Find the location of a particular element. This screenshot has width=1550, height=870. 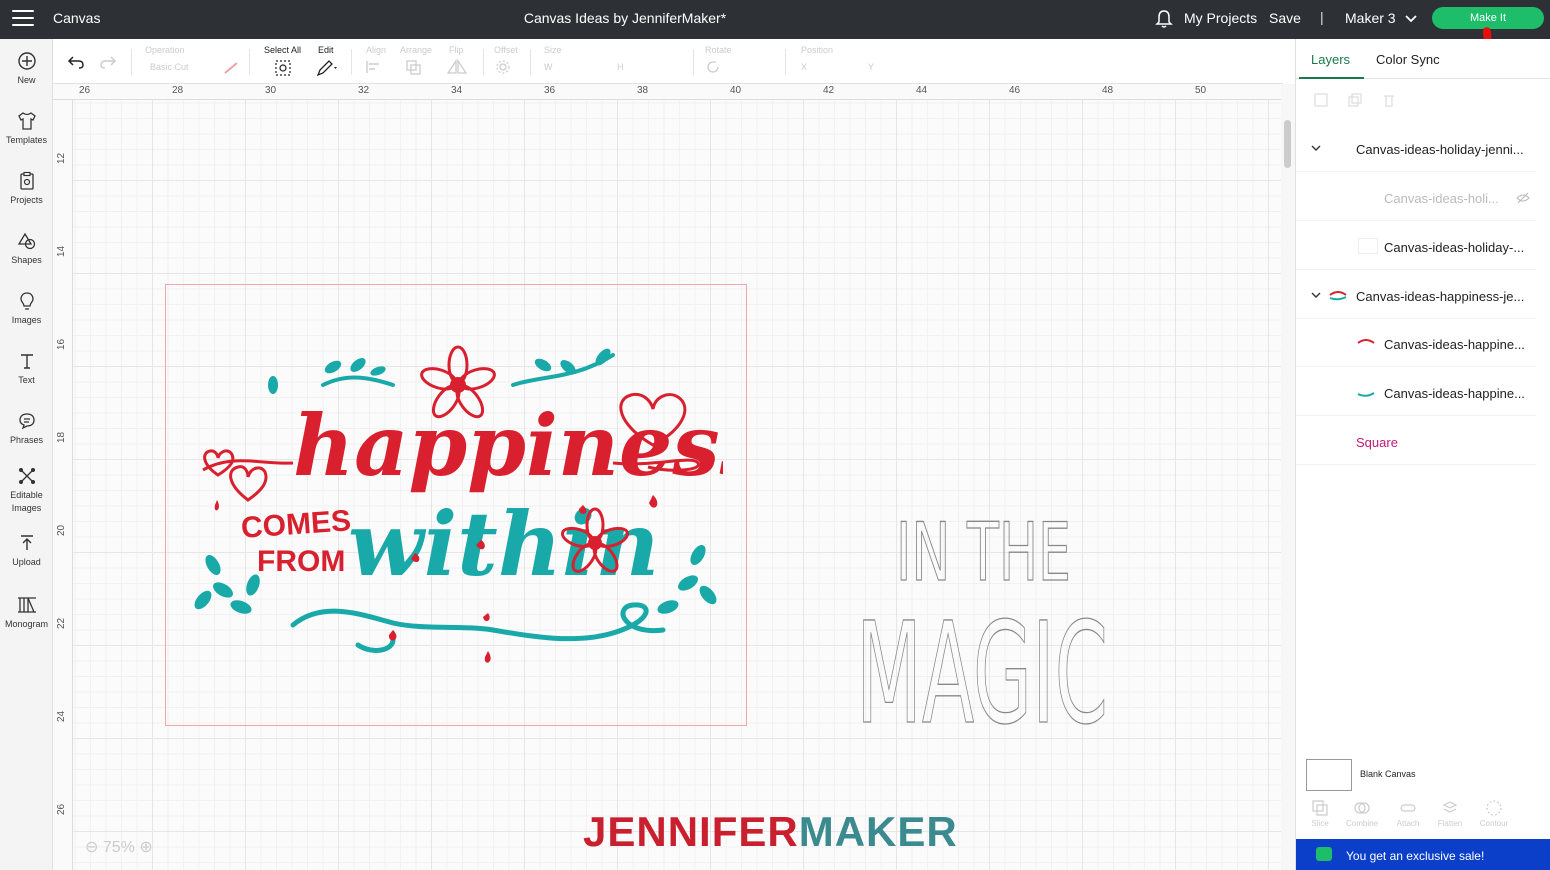

flip-icon is located at coordinates (458, 67).